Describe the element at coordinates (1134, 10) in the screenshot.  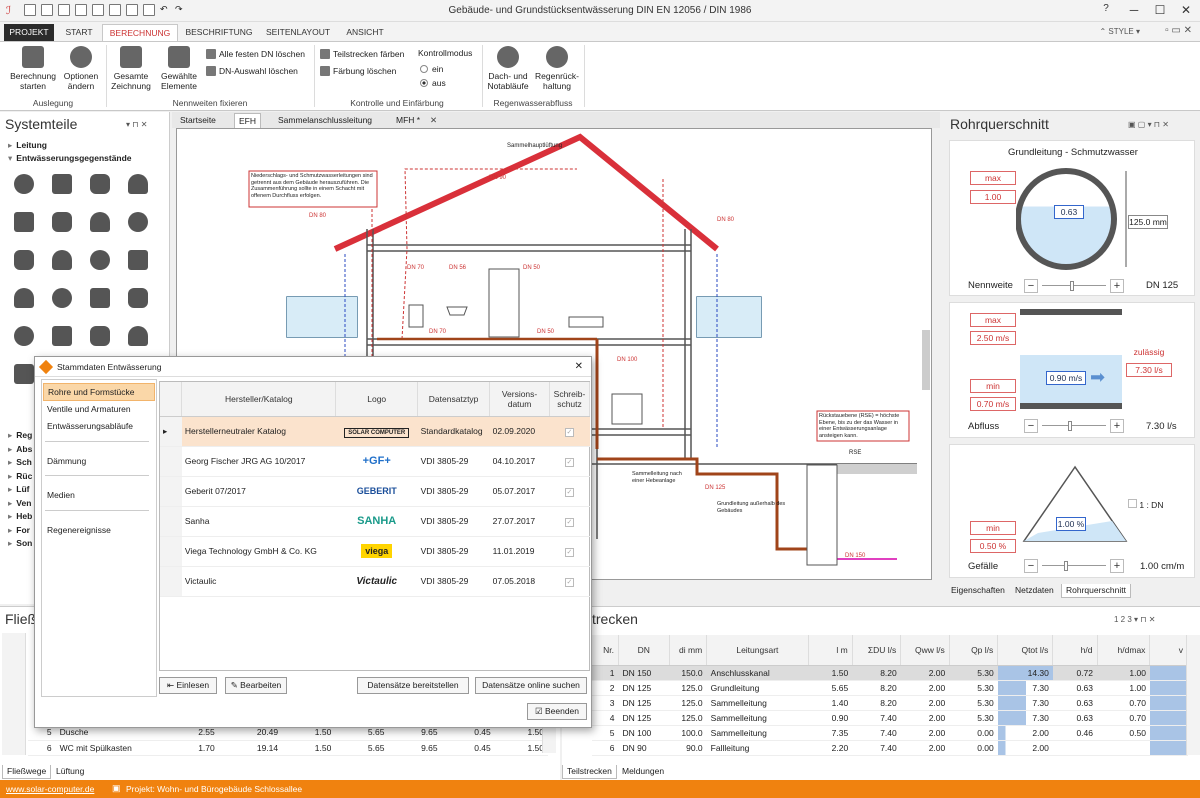
I see `minimize-button: ─` at that location.